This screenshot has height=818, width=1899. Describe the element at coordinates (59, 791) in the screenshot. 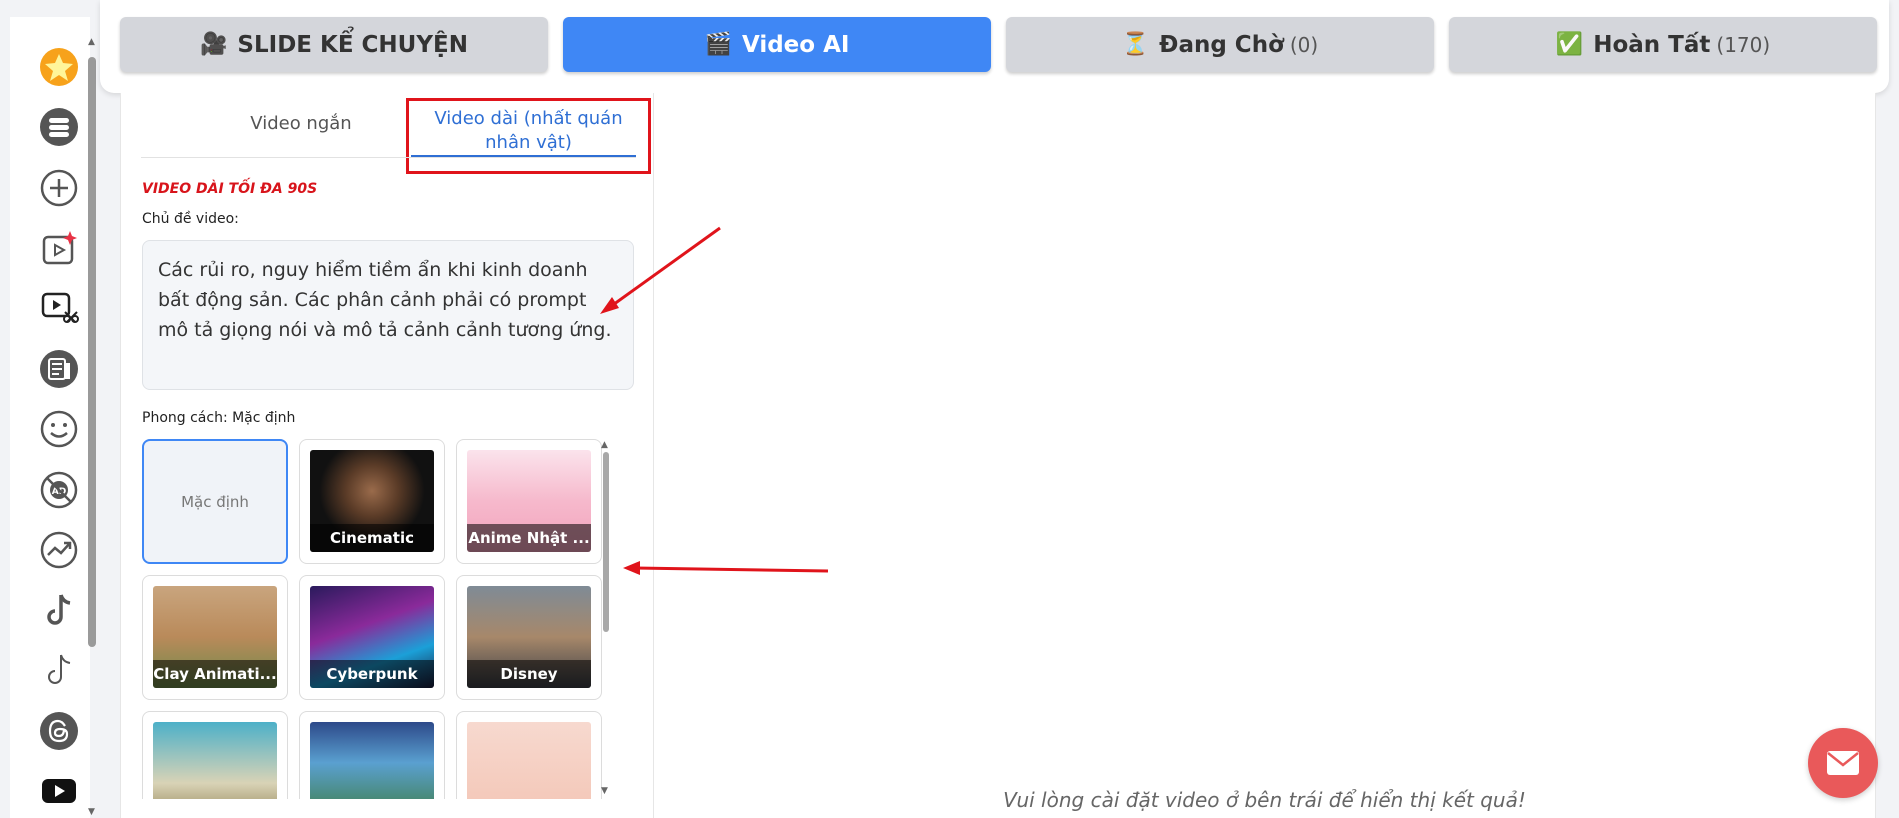

I see `youtube-icon` at that location.